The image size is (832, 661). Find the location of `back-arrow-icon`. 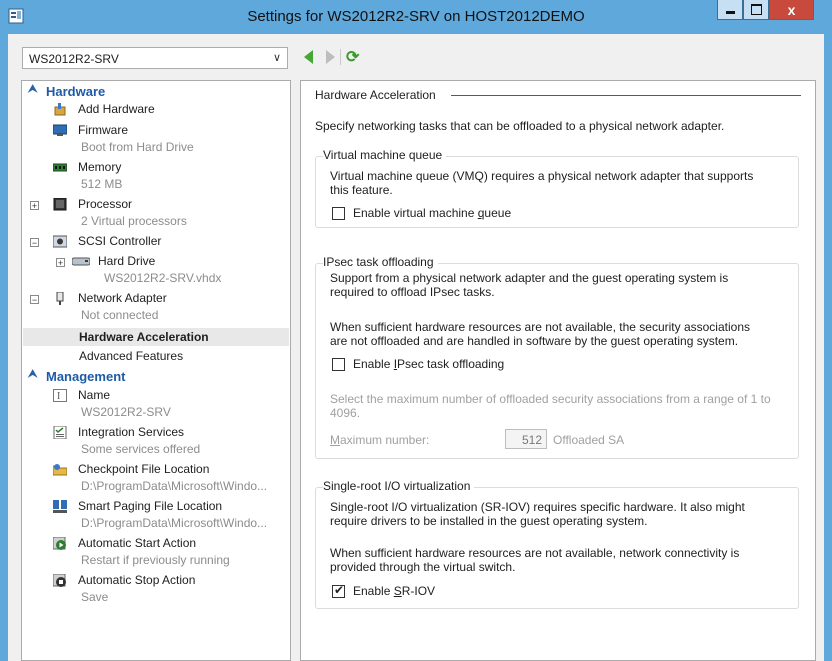

back-arrow-icon is located at coordinates (308, 57).